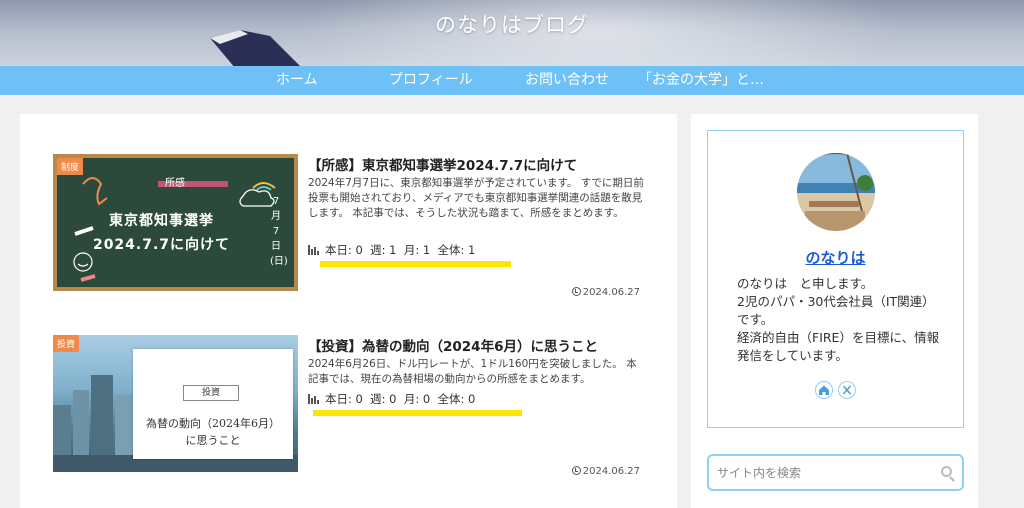  I want to click on bio-line: のなりは と申します。, so click(805, 283).